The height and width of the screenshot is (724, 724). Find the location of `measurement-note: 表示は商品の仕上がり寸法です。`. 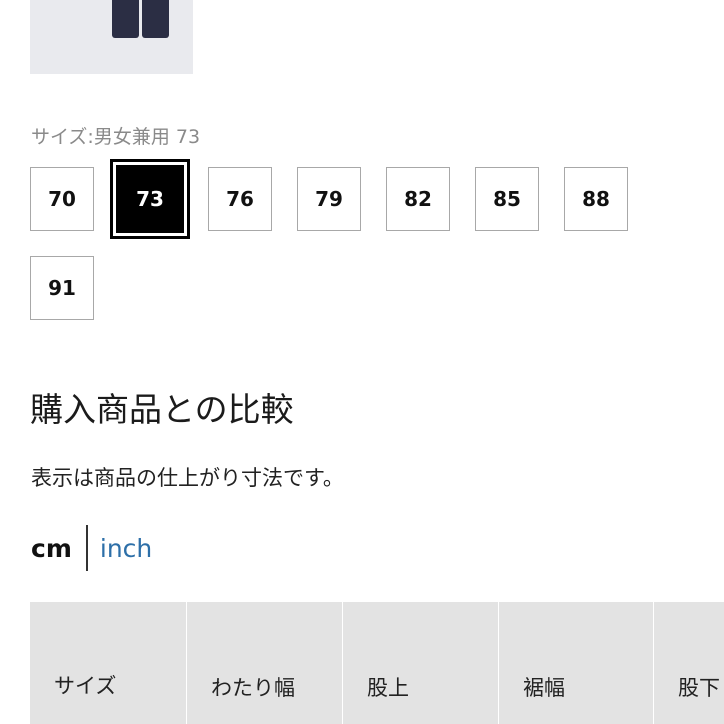

measurement-note: 表示は商品の仕上がり寸法です。 is located at coordinates (187, 478).